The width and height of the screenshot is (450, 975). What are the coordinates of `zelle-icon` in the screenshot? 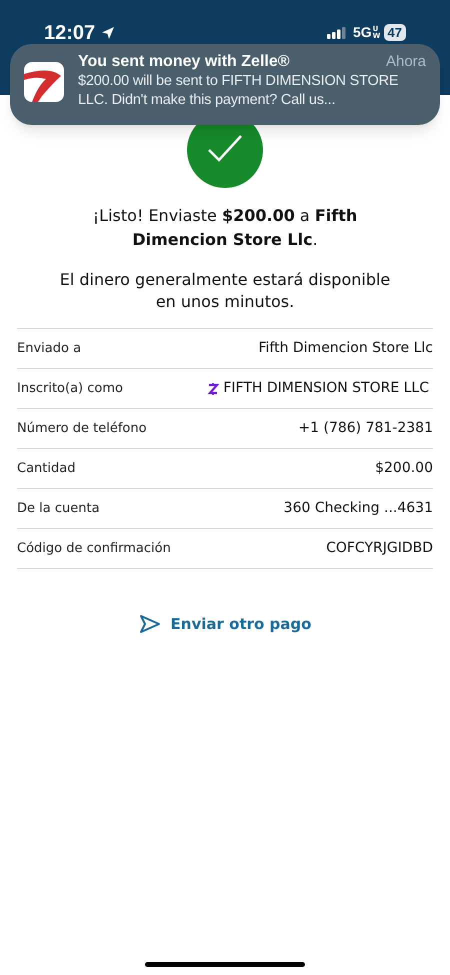 It's located at (213, 389).